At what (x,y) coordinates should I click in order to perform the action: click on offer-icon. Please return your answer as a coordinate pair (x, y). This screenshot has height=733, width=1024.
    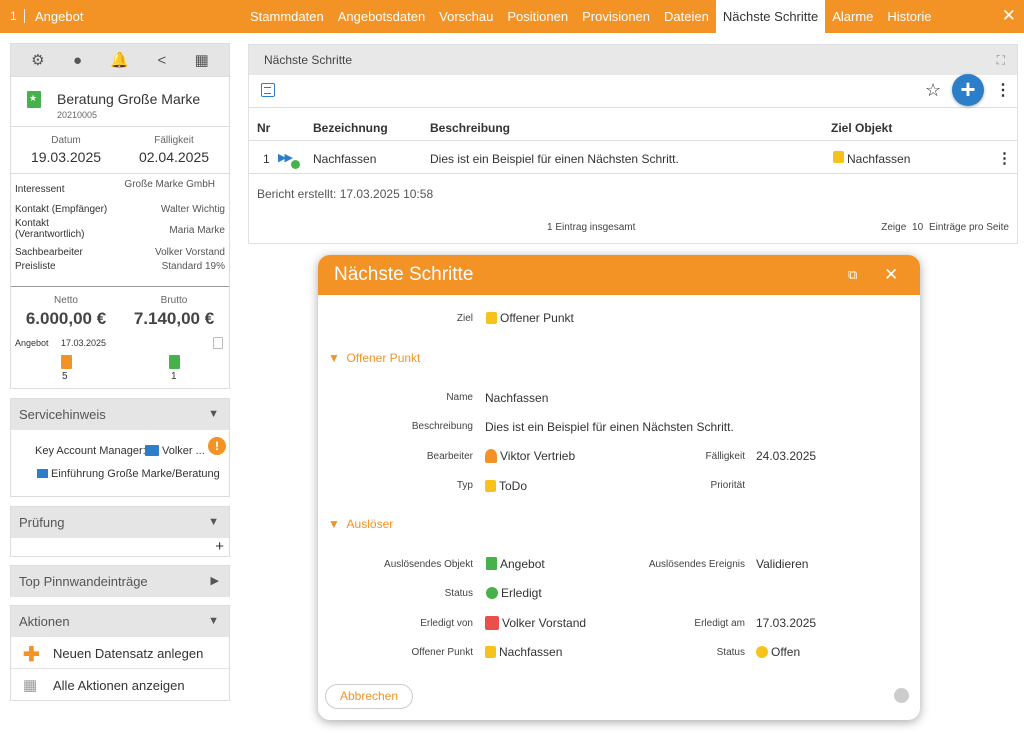
    Looking at the image, I should click on (34, 99).